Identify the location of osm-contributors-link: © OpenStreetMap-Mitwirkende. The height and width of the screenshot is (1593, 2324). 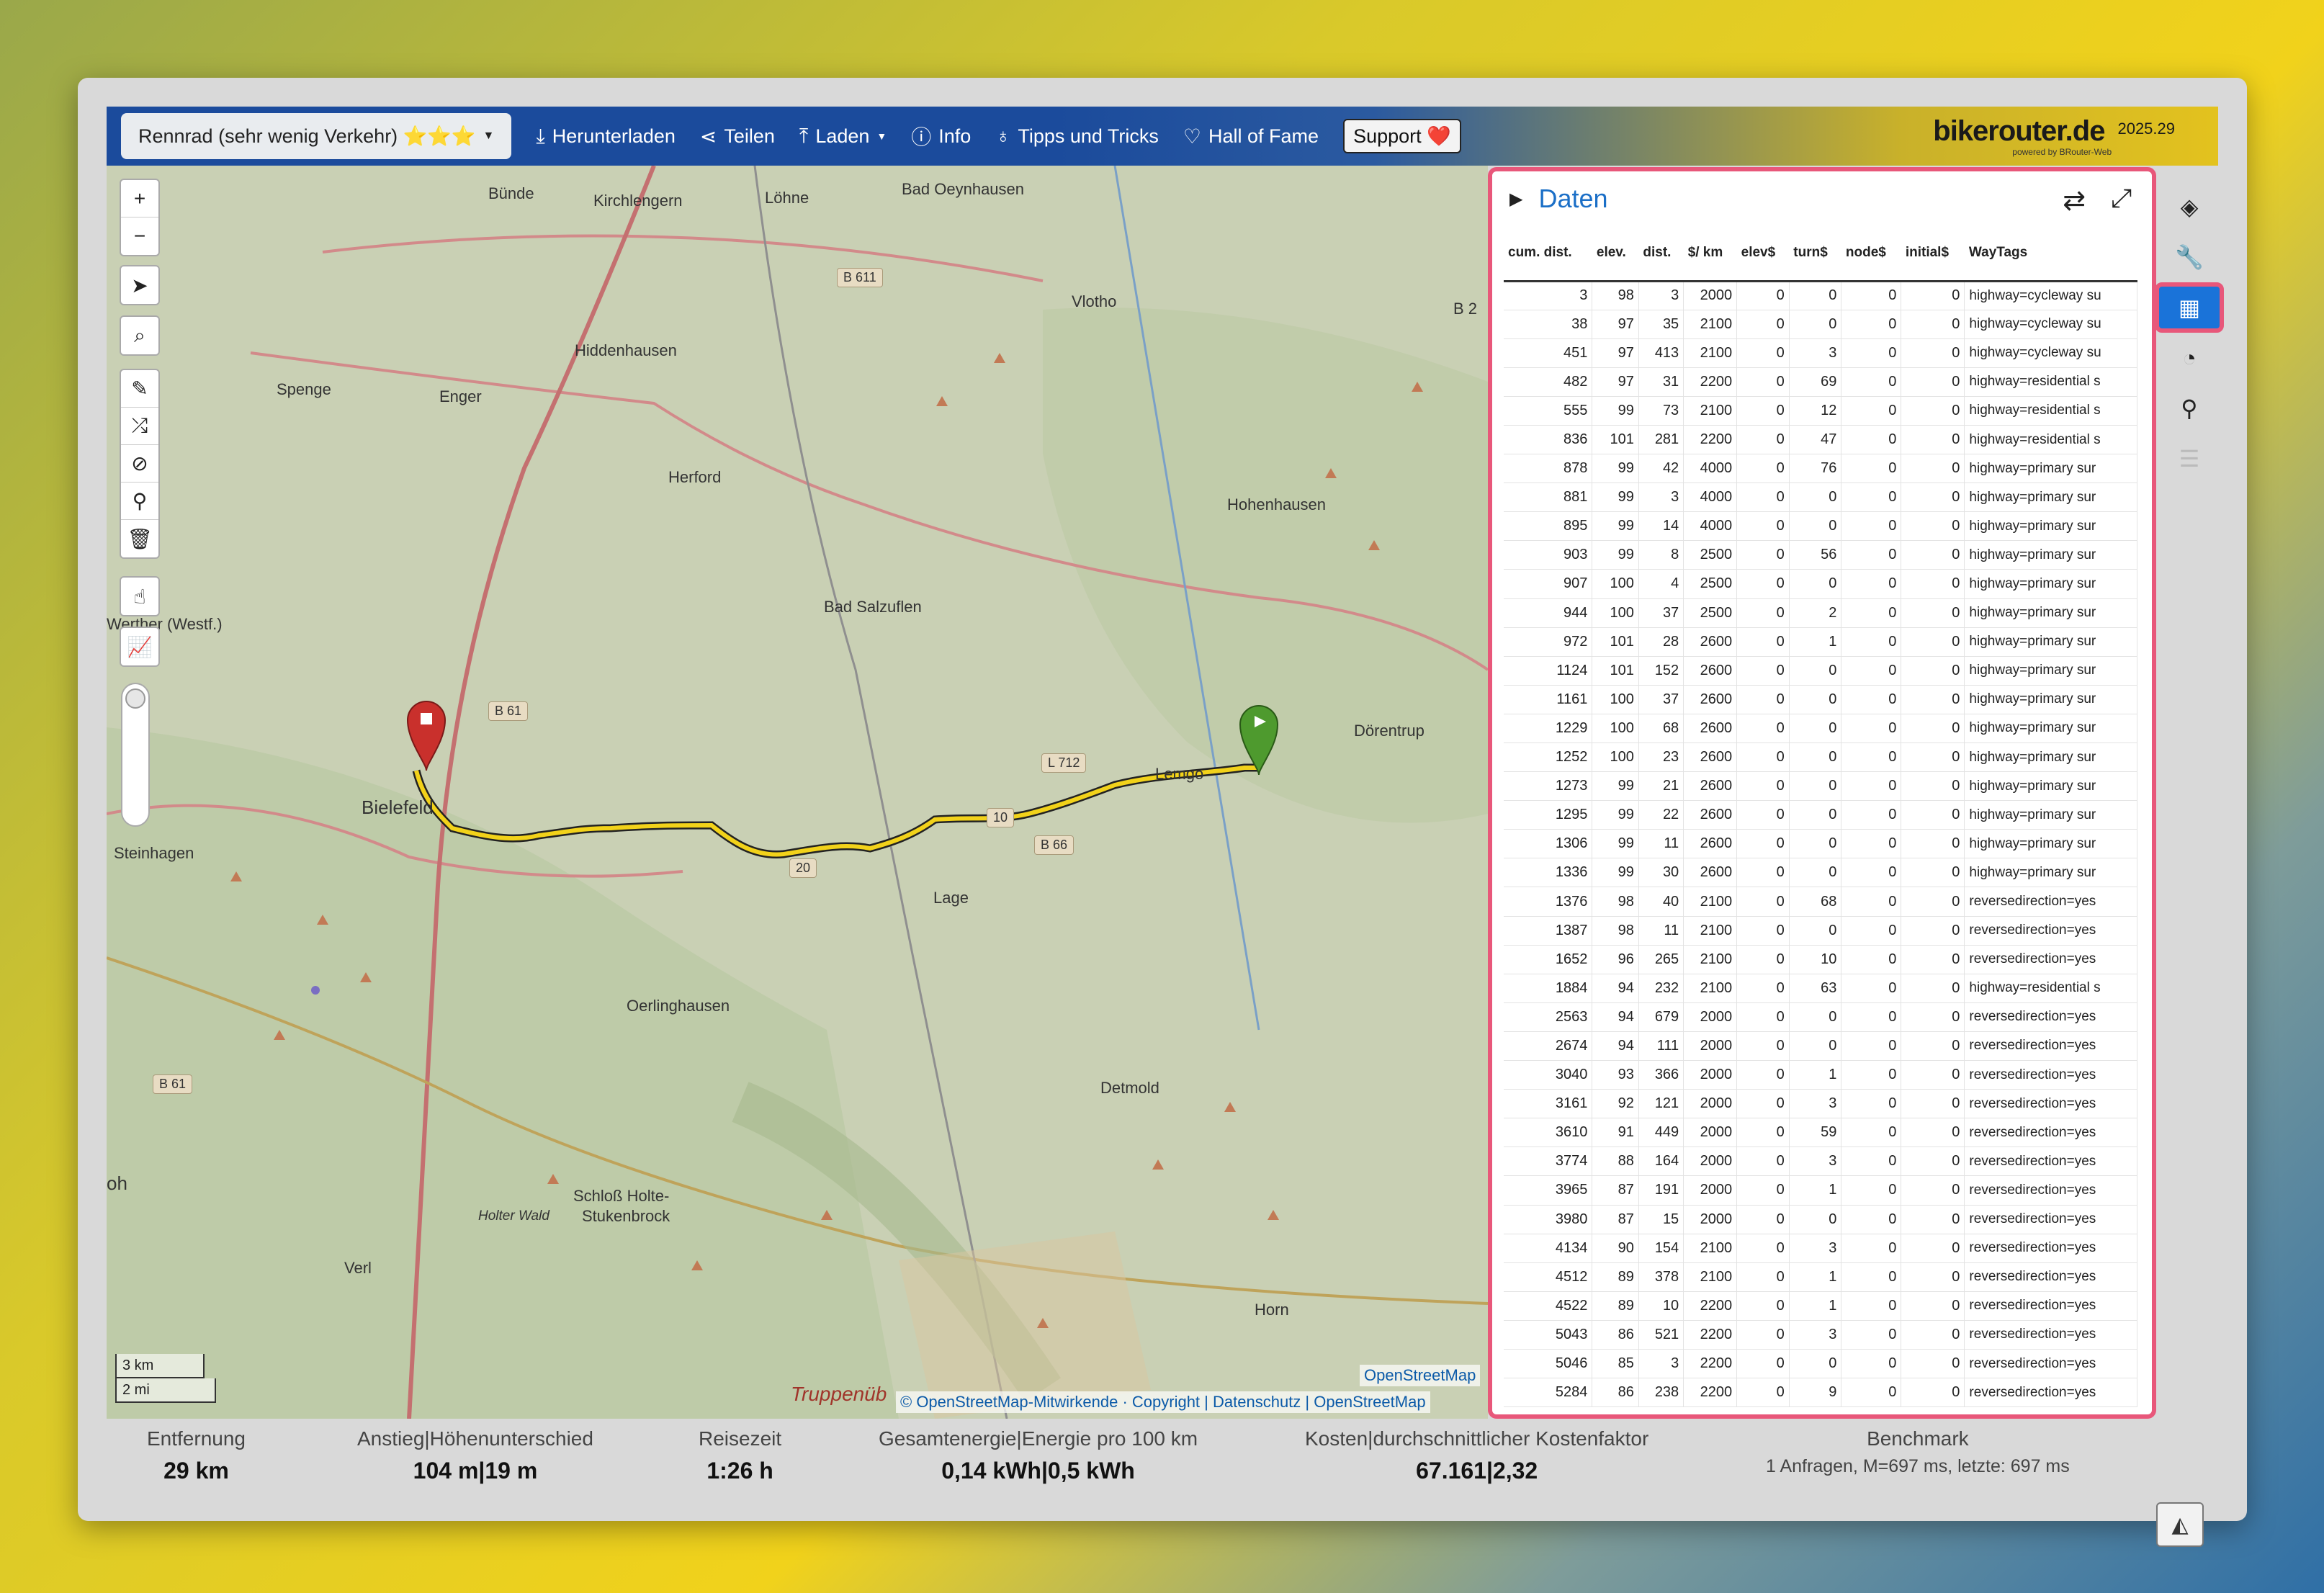
(1009, 1402).